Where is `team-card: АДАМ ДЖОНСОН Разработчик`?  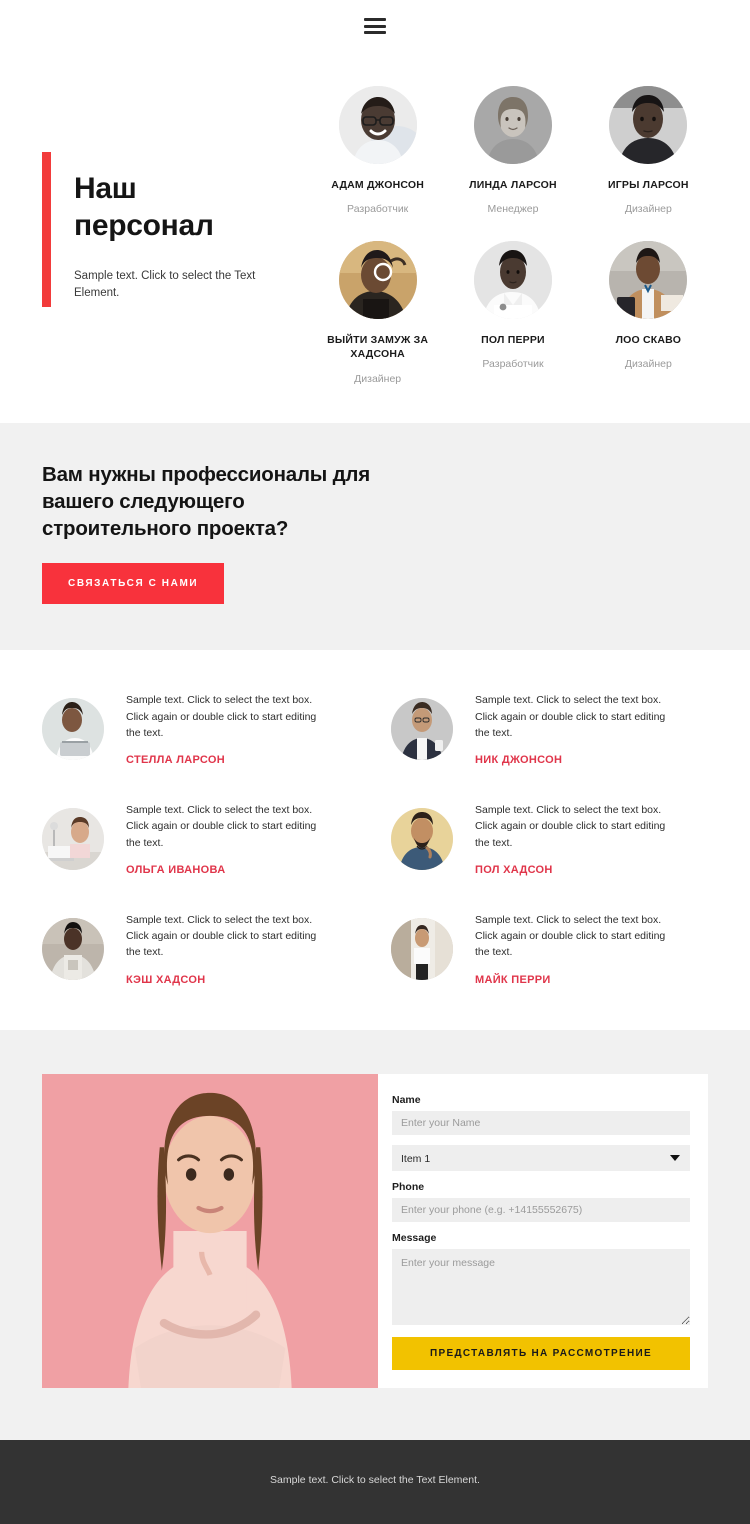 team-card: АДАМ ДЖОНСОН Разработчик is located at coordinates (377, 146).